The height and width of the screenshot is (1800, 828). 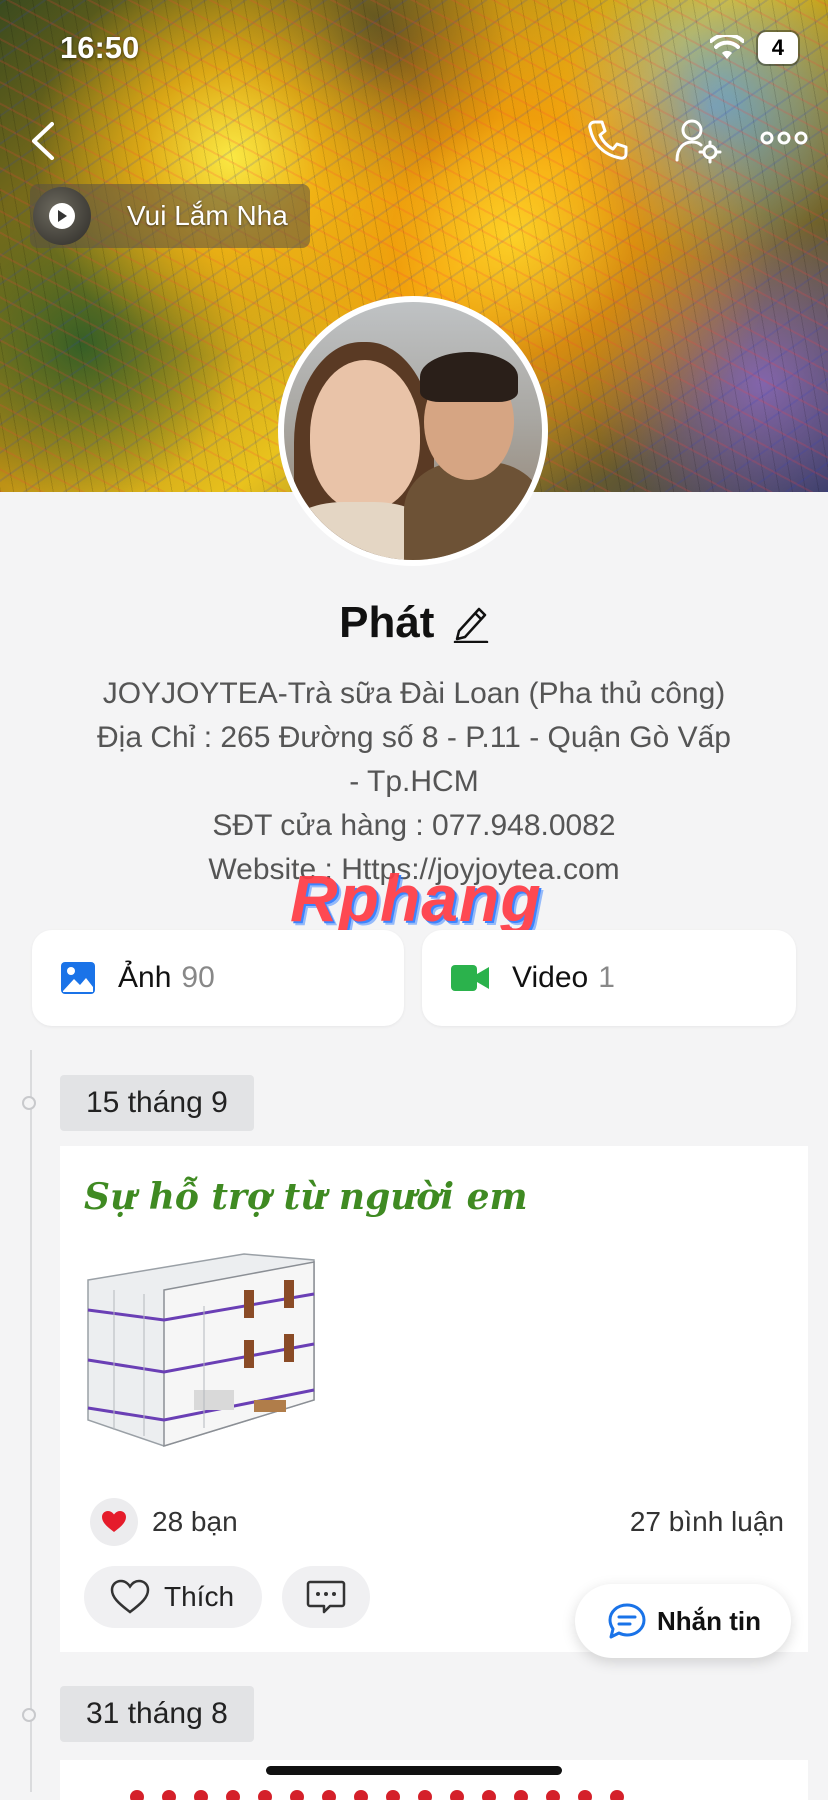 I want to click on music-thumbnail, so click(x=62, y=216).